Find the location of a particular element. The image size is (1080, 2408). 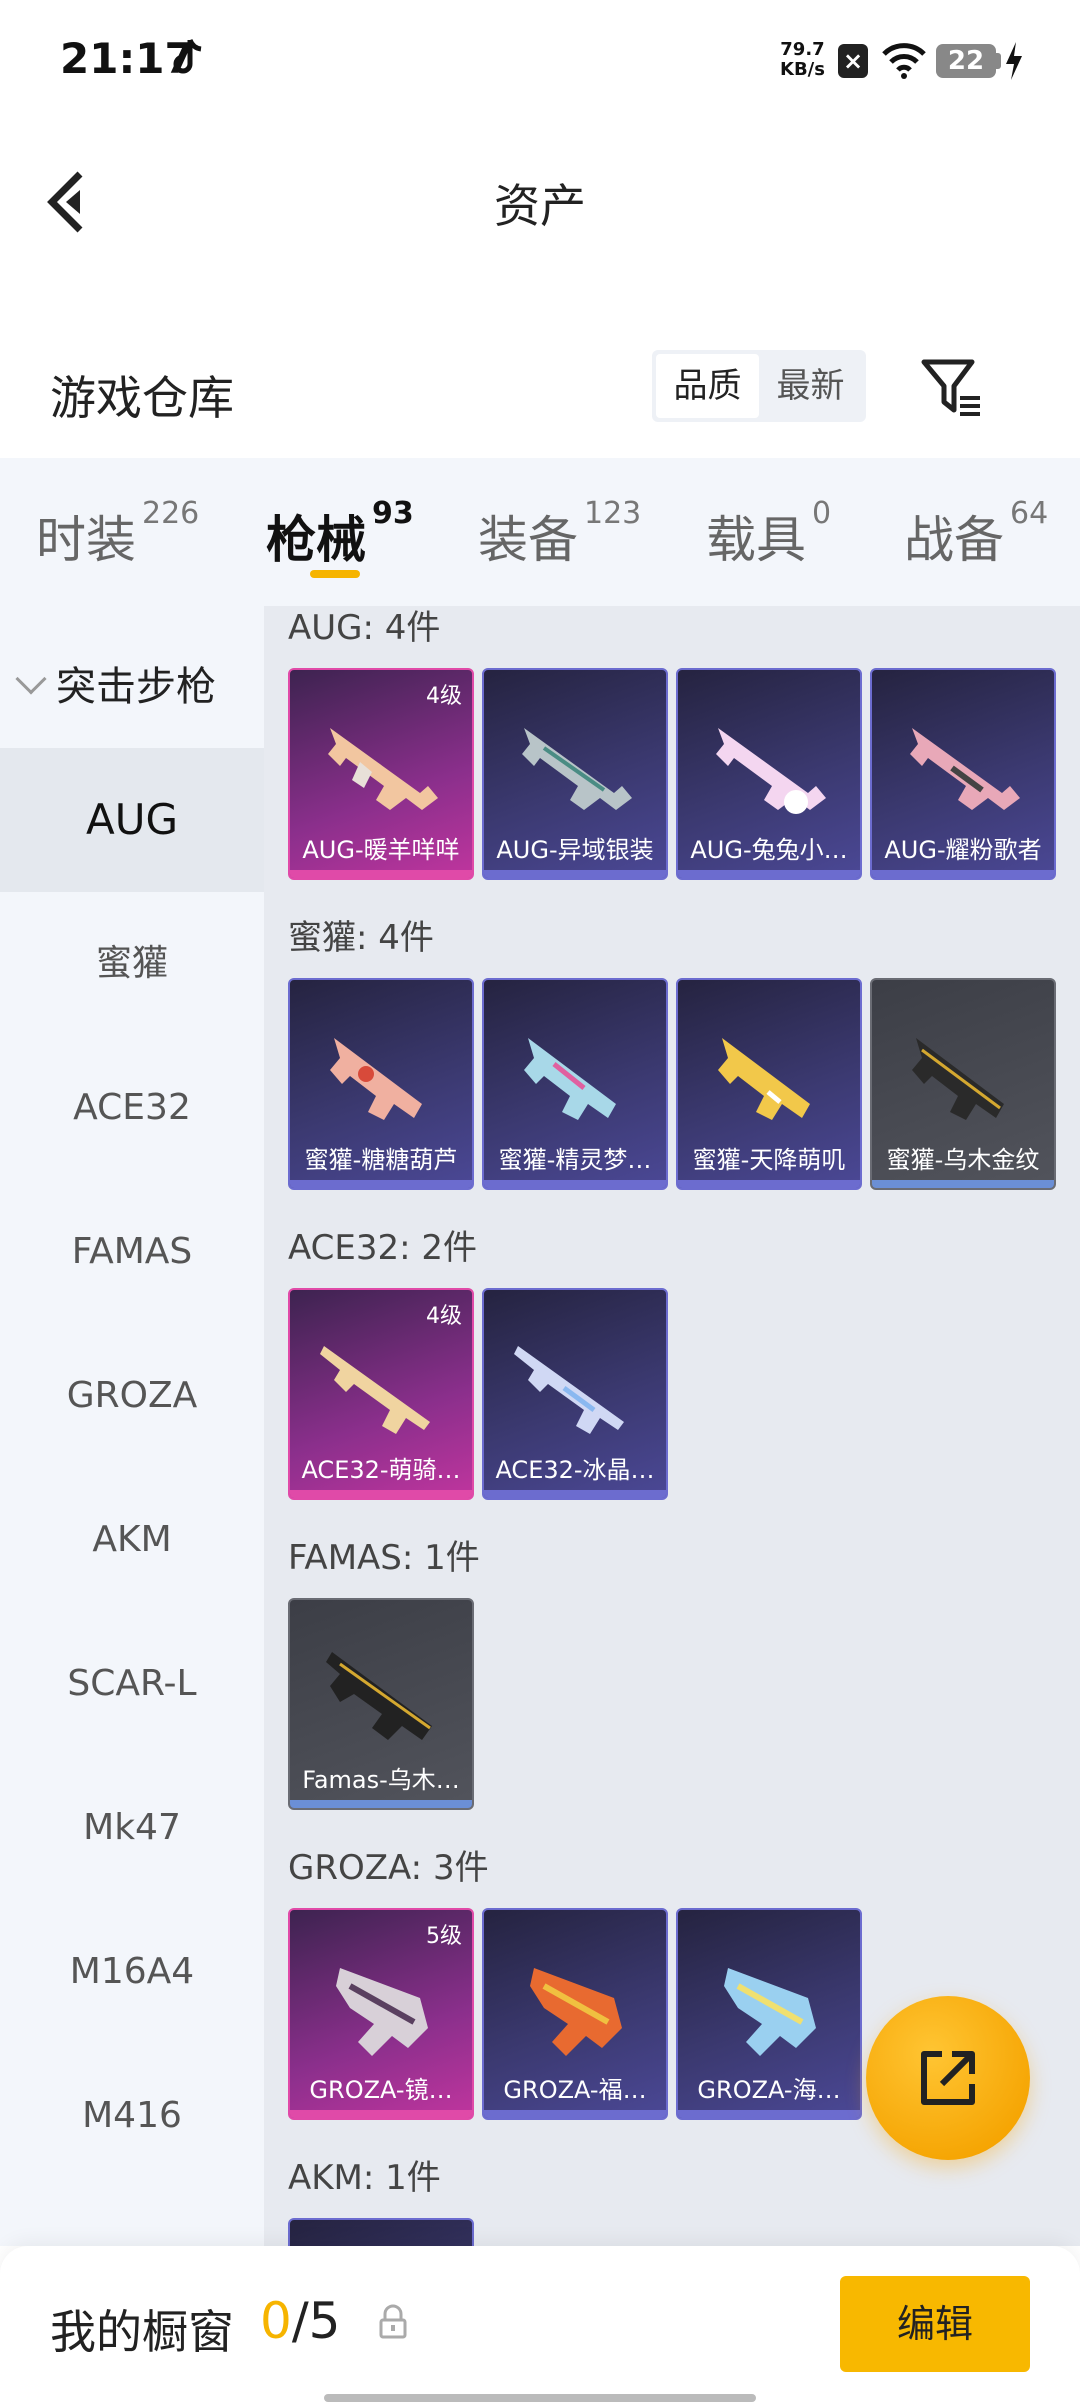

tab-vehicles: 载具 0 is located at coordinates (768, 534).